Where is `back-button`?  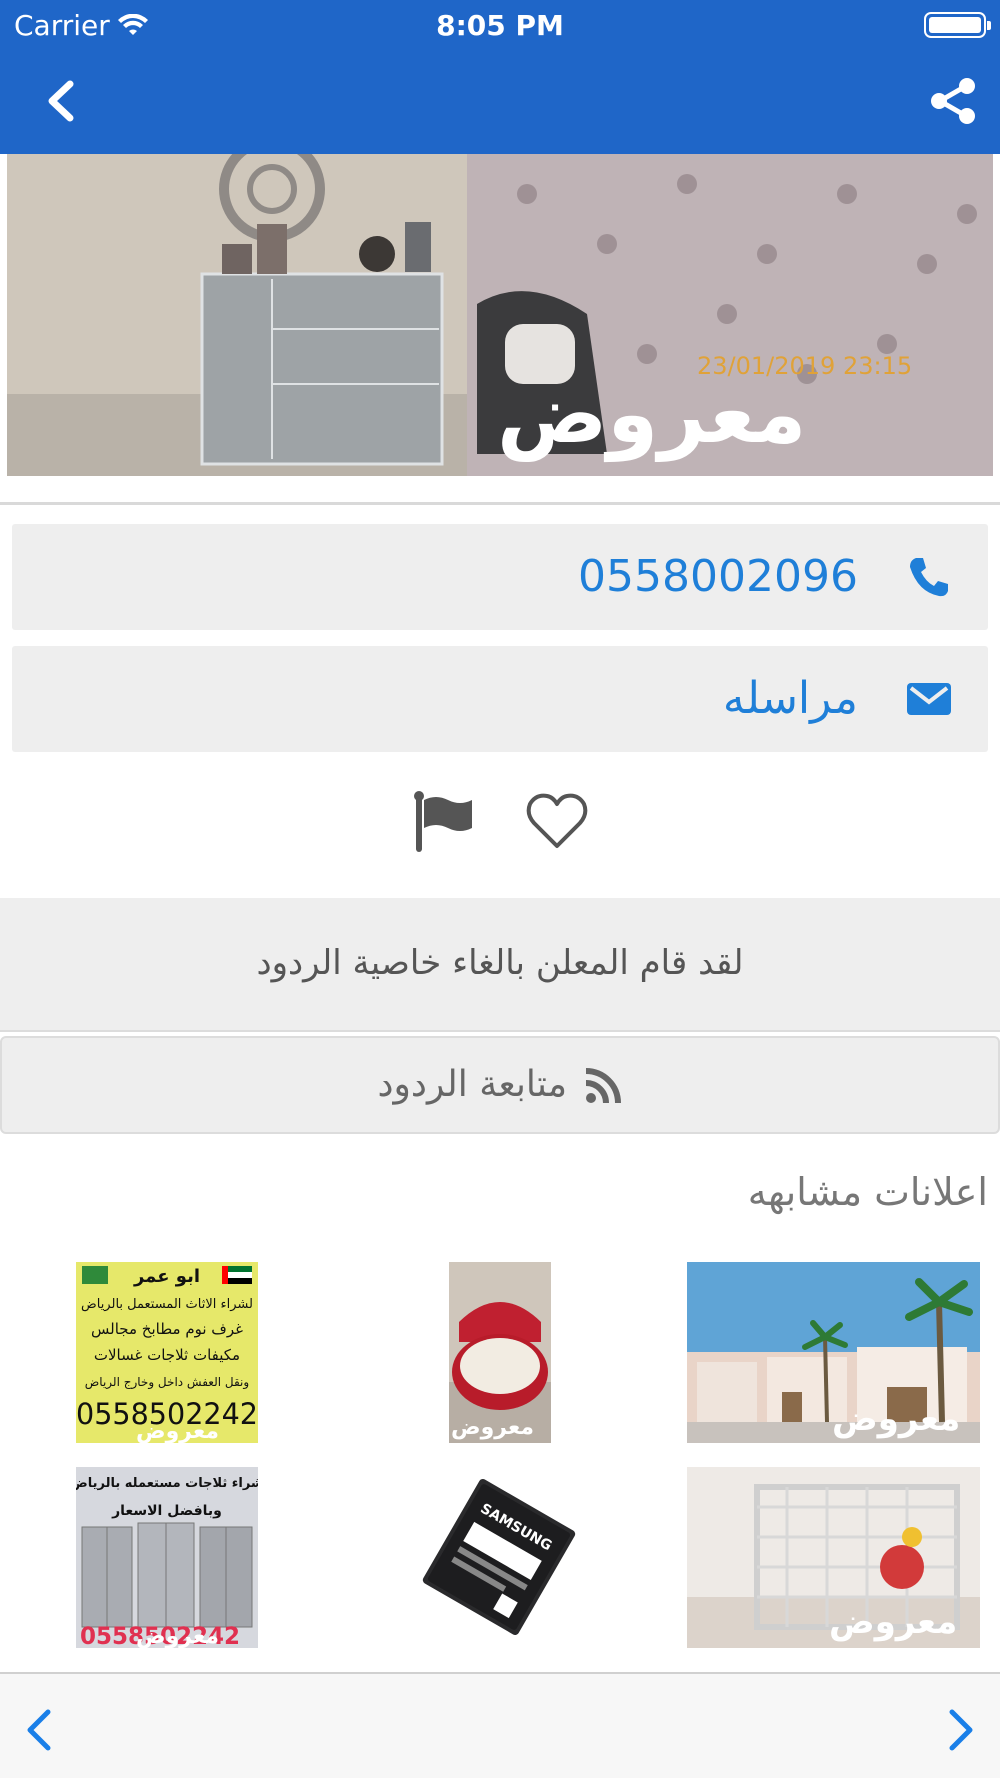
back-button is located at coordinates (62, 101).